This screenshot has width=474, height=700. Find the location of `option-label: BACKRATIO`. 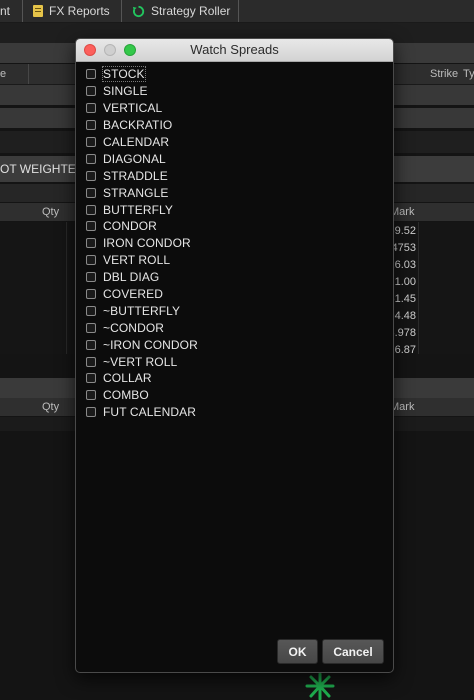

option-label: BACKRATIO is located at coordinates (138, 125).